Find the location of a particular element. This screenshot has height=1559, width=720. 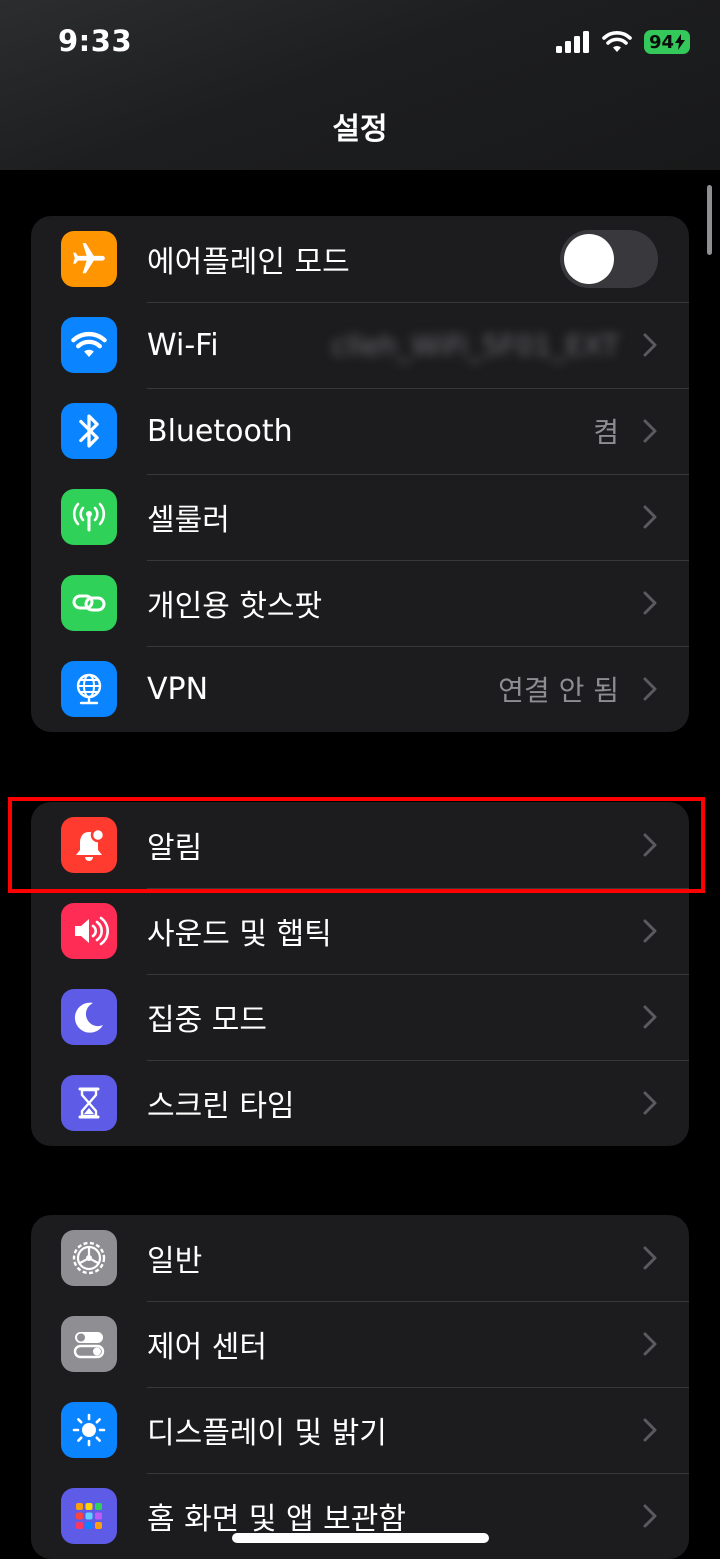

battery-indicator: 94 is located at coordinates (666, 42).